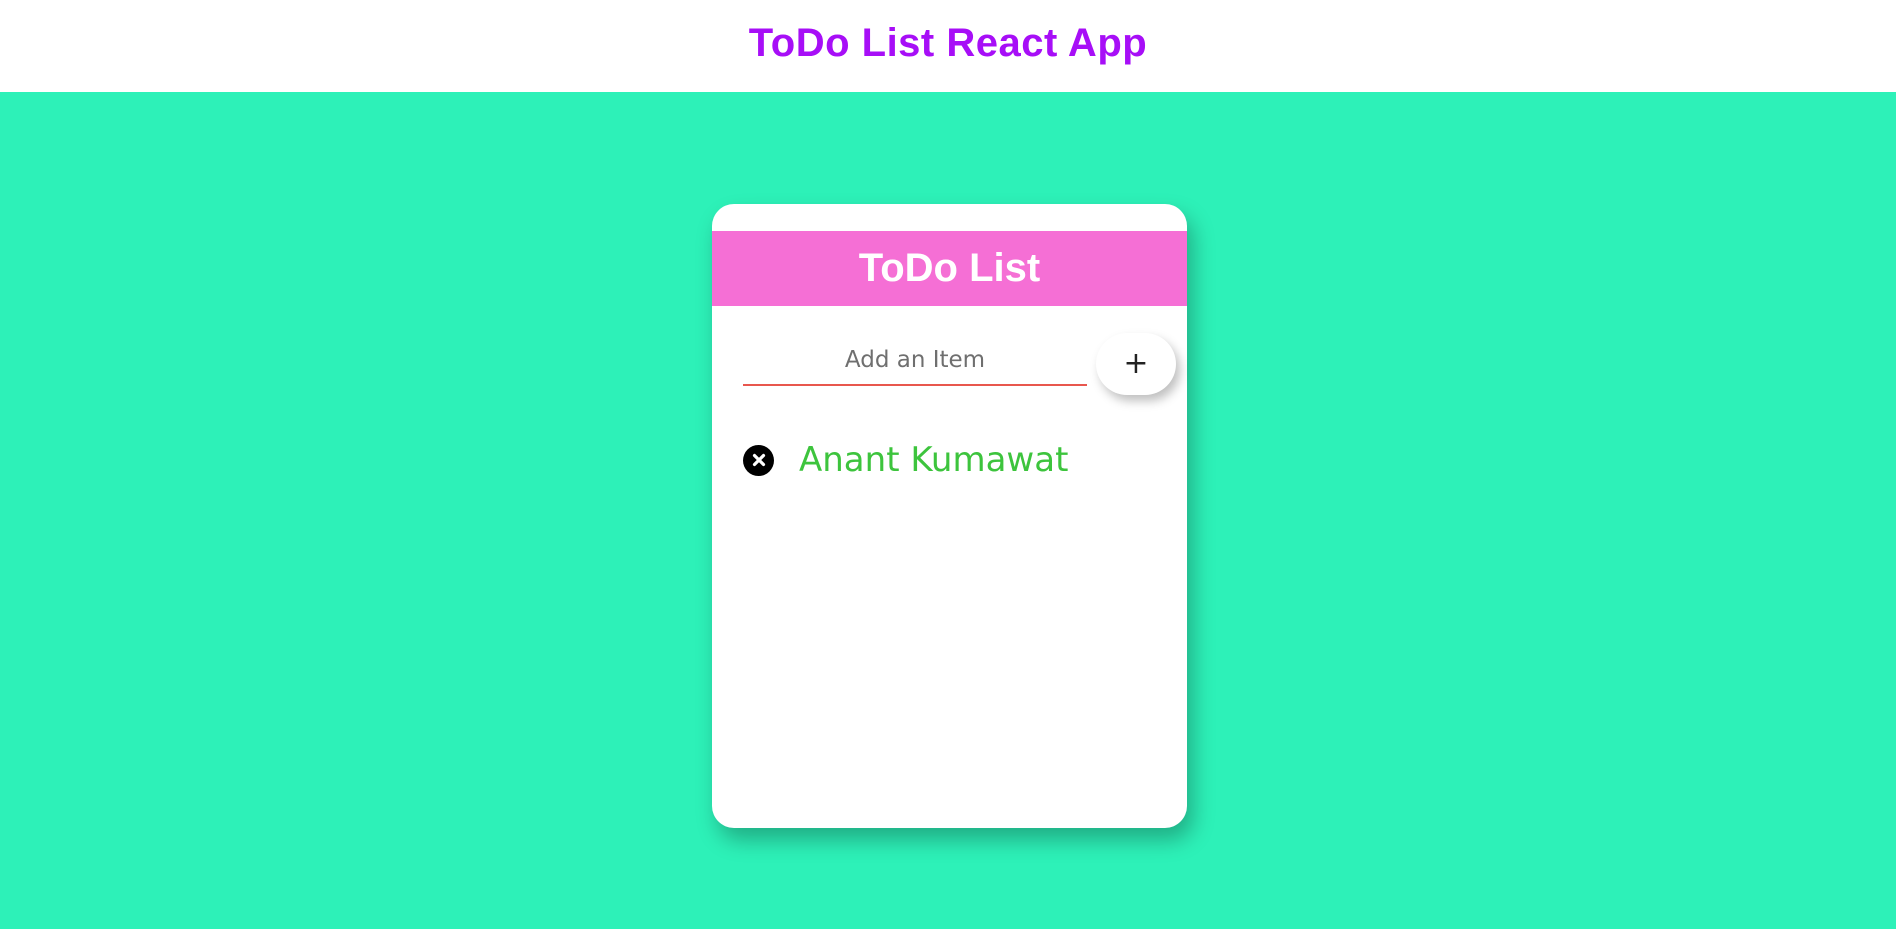  Describe the element at coordinates (1136, 364) in the screenshot. I see `add-item-button: +` at that location.